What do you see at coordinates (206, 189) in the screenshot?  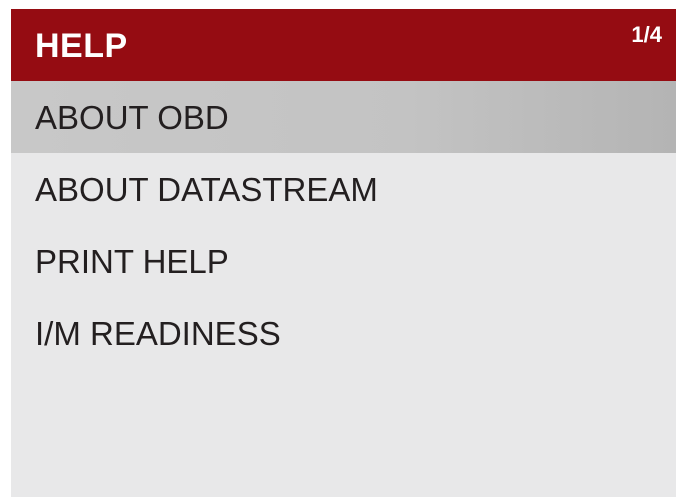 I see `menu-item-label: ABOUT DATASTREAM` at bounding box center [206, 189].